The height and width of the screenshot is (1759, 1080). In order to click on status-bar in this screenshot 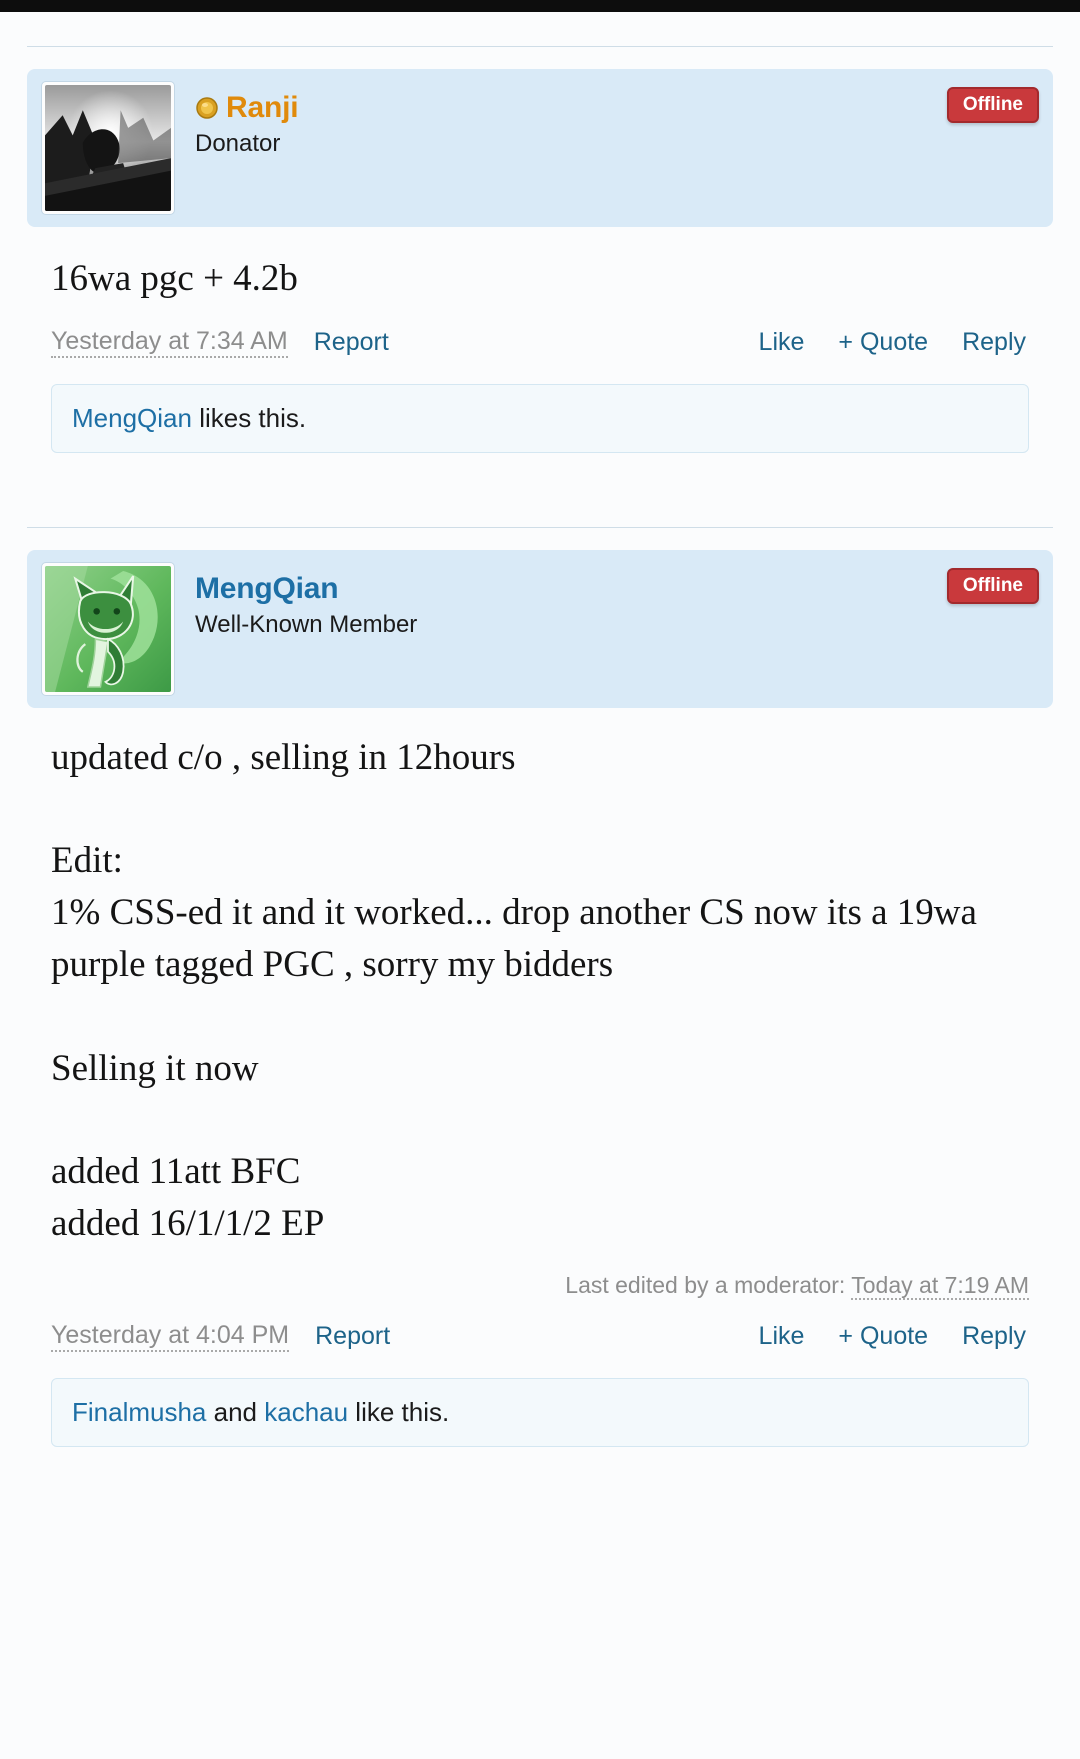, I will do `click(540, 6)`.